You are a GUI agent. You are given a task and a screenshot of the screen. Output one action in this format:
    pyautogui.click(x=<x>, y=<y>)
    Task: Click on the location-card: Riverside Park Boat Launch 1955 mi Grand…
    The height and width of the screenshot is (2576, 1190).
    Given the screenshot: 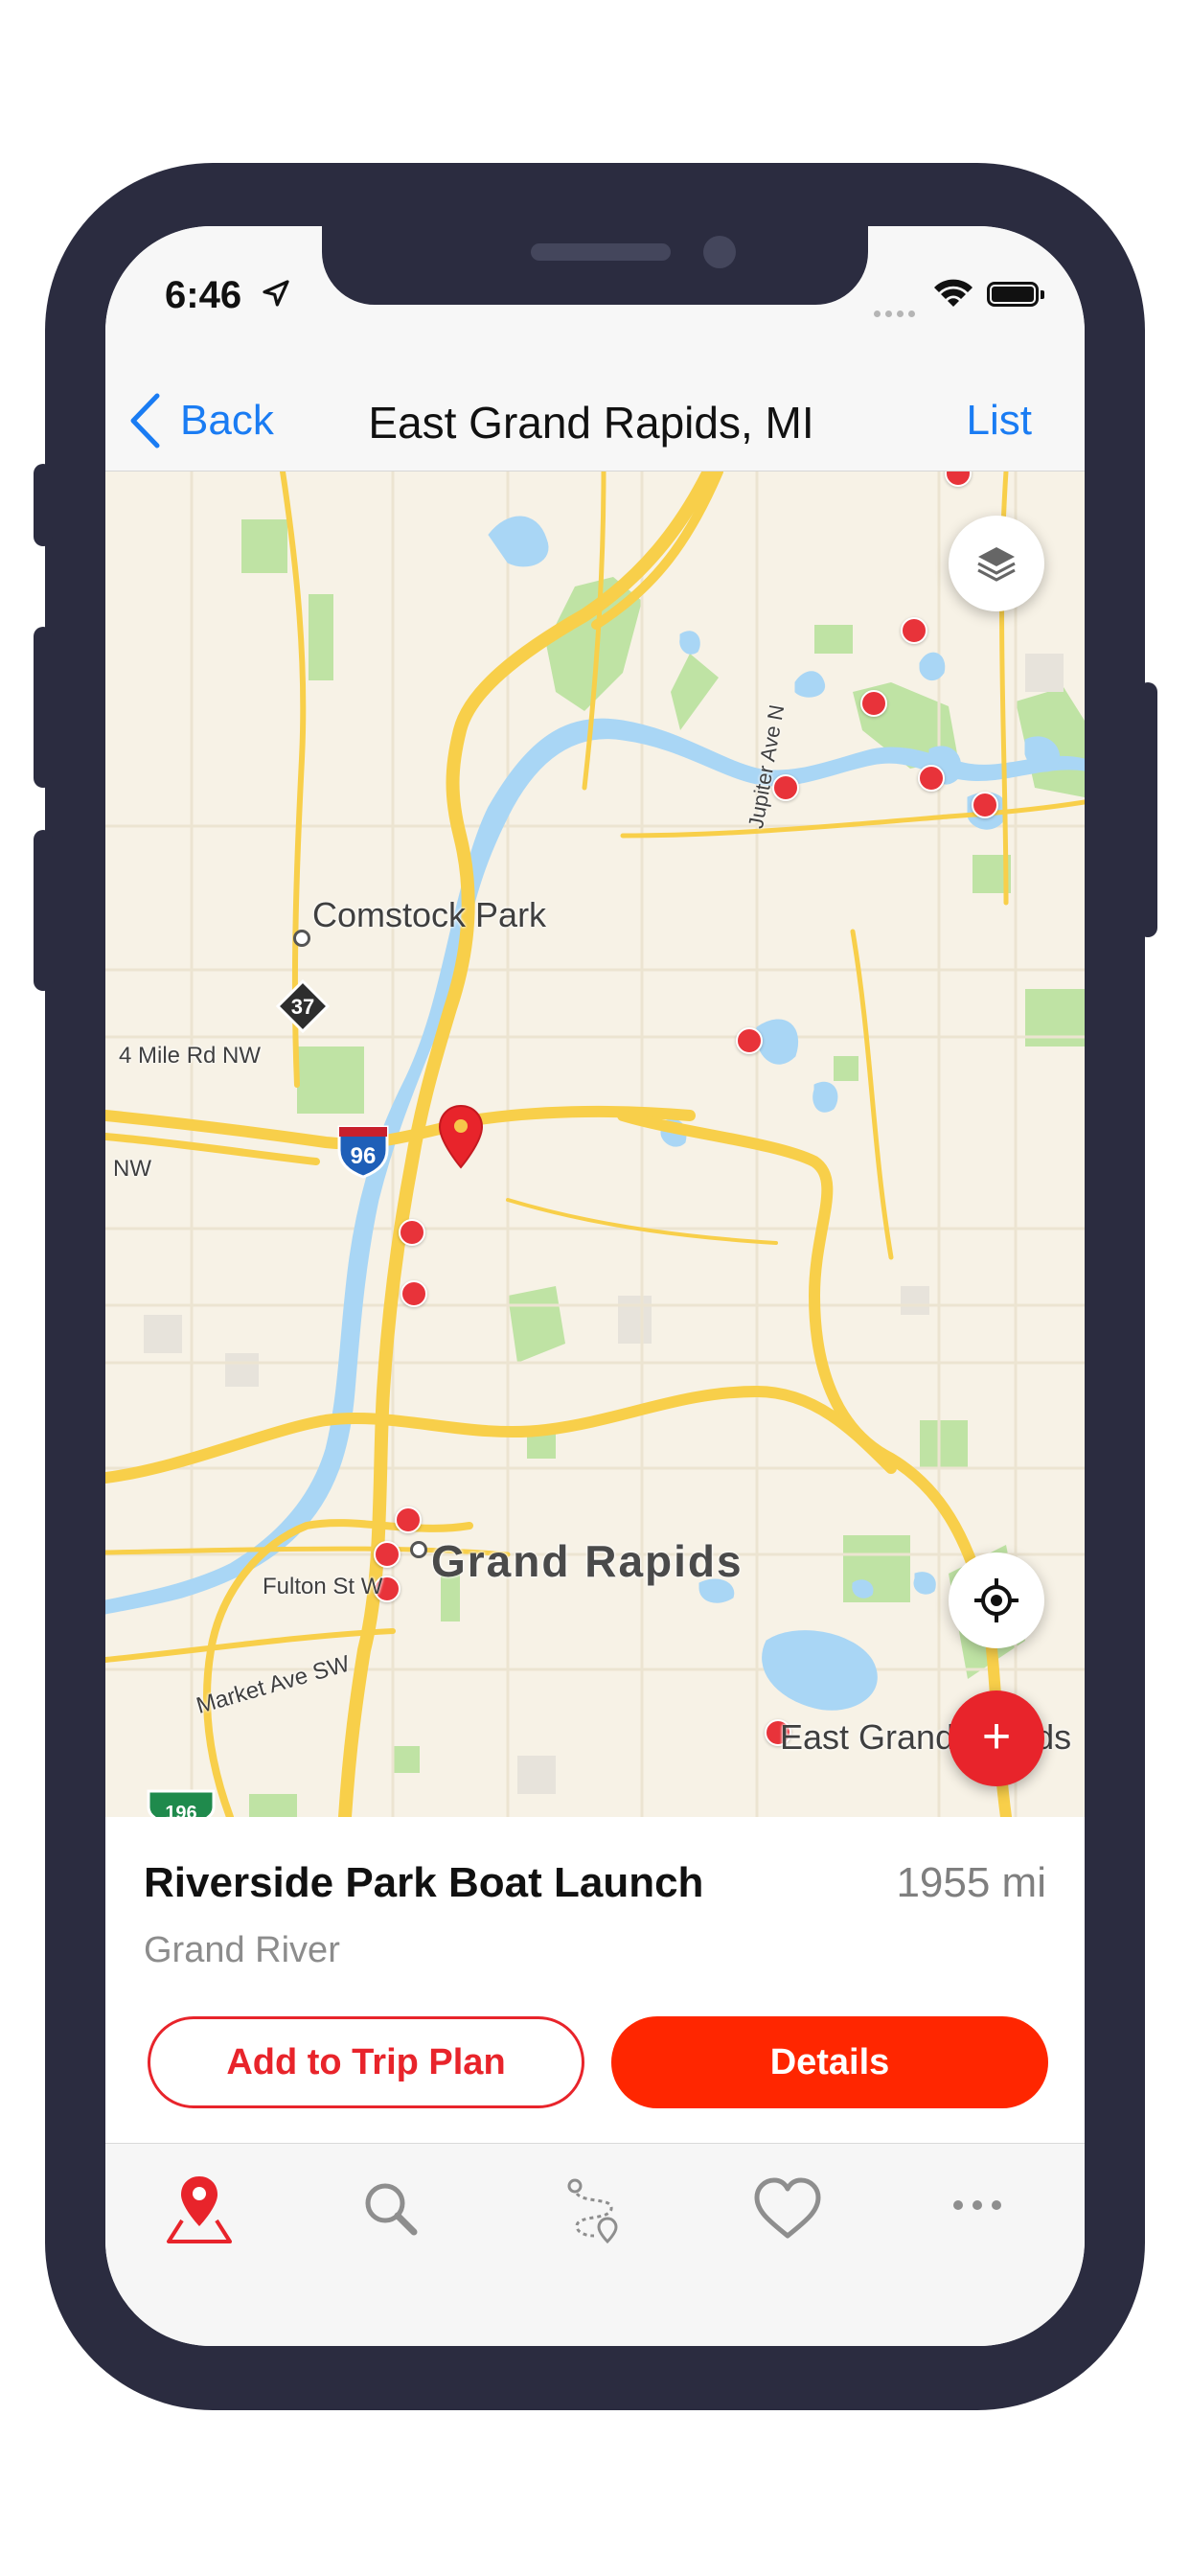 What is the action you would take?
    pyautogui.click(x=595, y=1981)
    